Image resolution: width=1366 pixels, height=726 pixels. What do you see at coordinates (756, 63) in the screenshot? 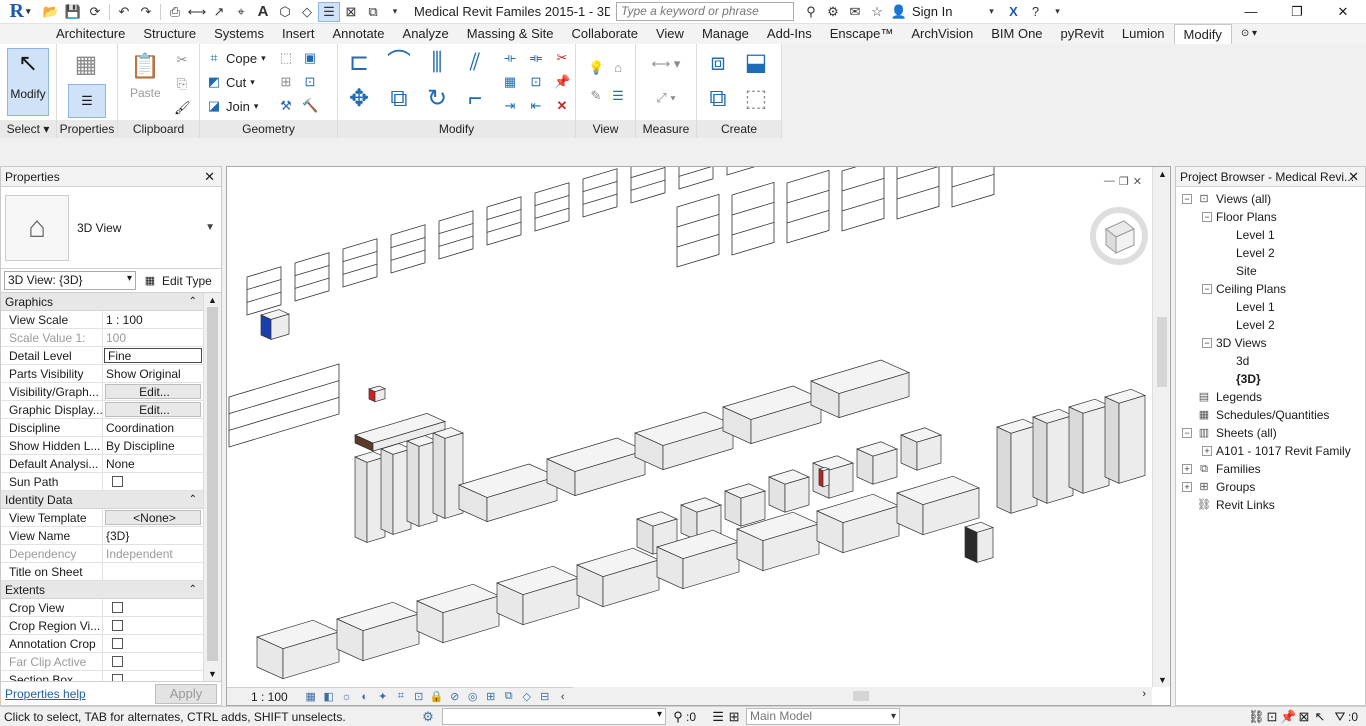
I see `create-parts-icon: ⬓` at bounding box center [756, 63].